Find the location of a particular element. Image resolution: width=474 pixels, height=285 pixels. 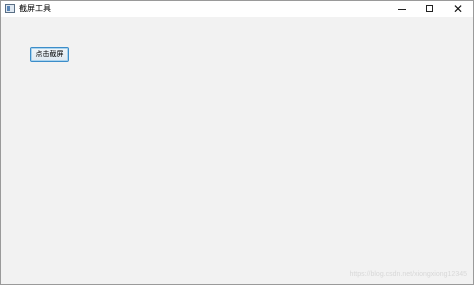

close-button: ✕ is located at coordinates (458, 9).